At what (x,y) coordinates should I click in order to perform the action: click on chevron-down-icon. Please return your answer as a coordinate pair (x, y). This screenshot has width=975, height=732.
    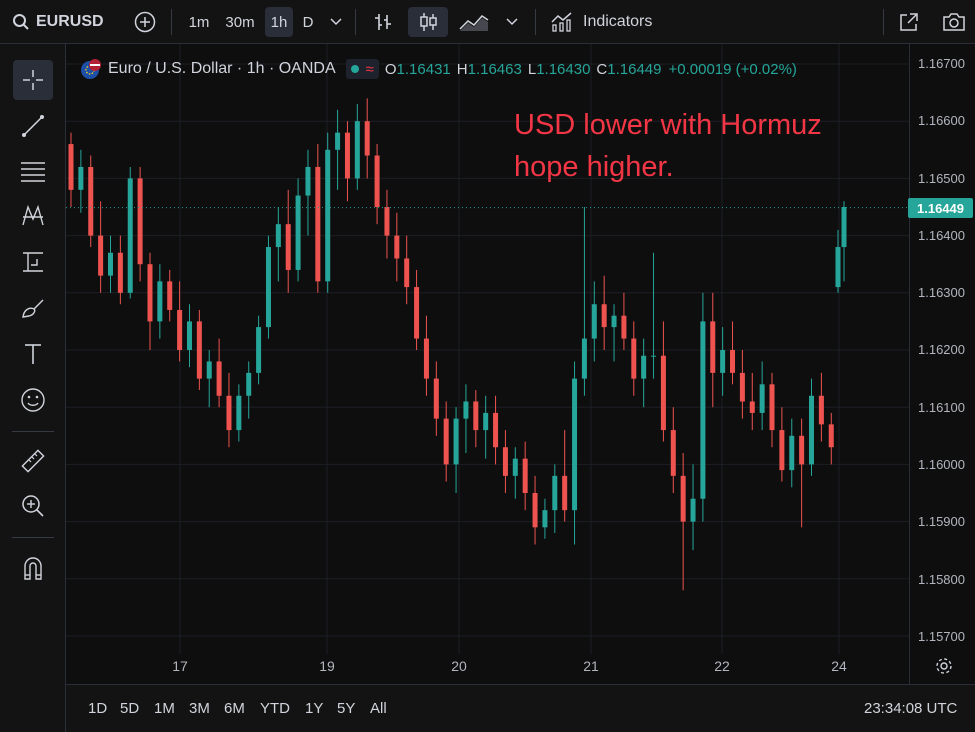
    Looking at the image, I should click on (336, 22).